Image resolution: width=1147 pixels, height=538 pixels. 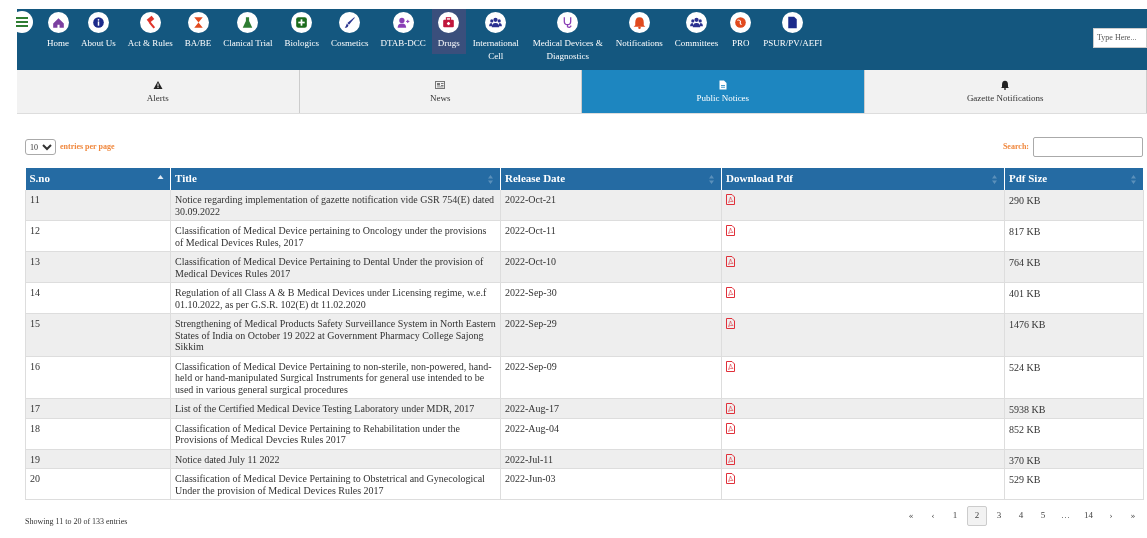 What do you see at coordinates (1025, 429) in the screenshot?
I see `table-cell: 852 KB` at bounding box center [1025, 429].